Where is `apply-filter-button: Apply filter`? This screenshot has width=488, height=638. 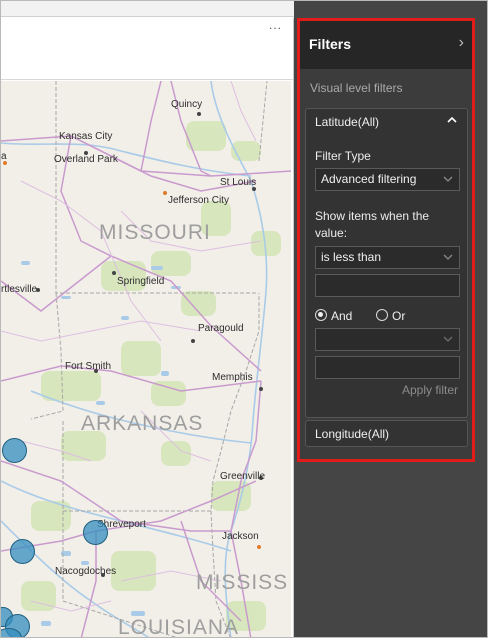 apply-filter-button: Apply filter is located at coordinates (430, 390).